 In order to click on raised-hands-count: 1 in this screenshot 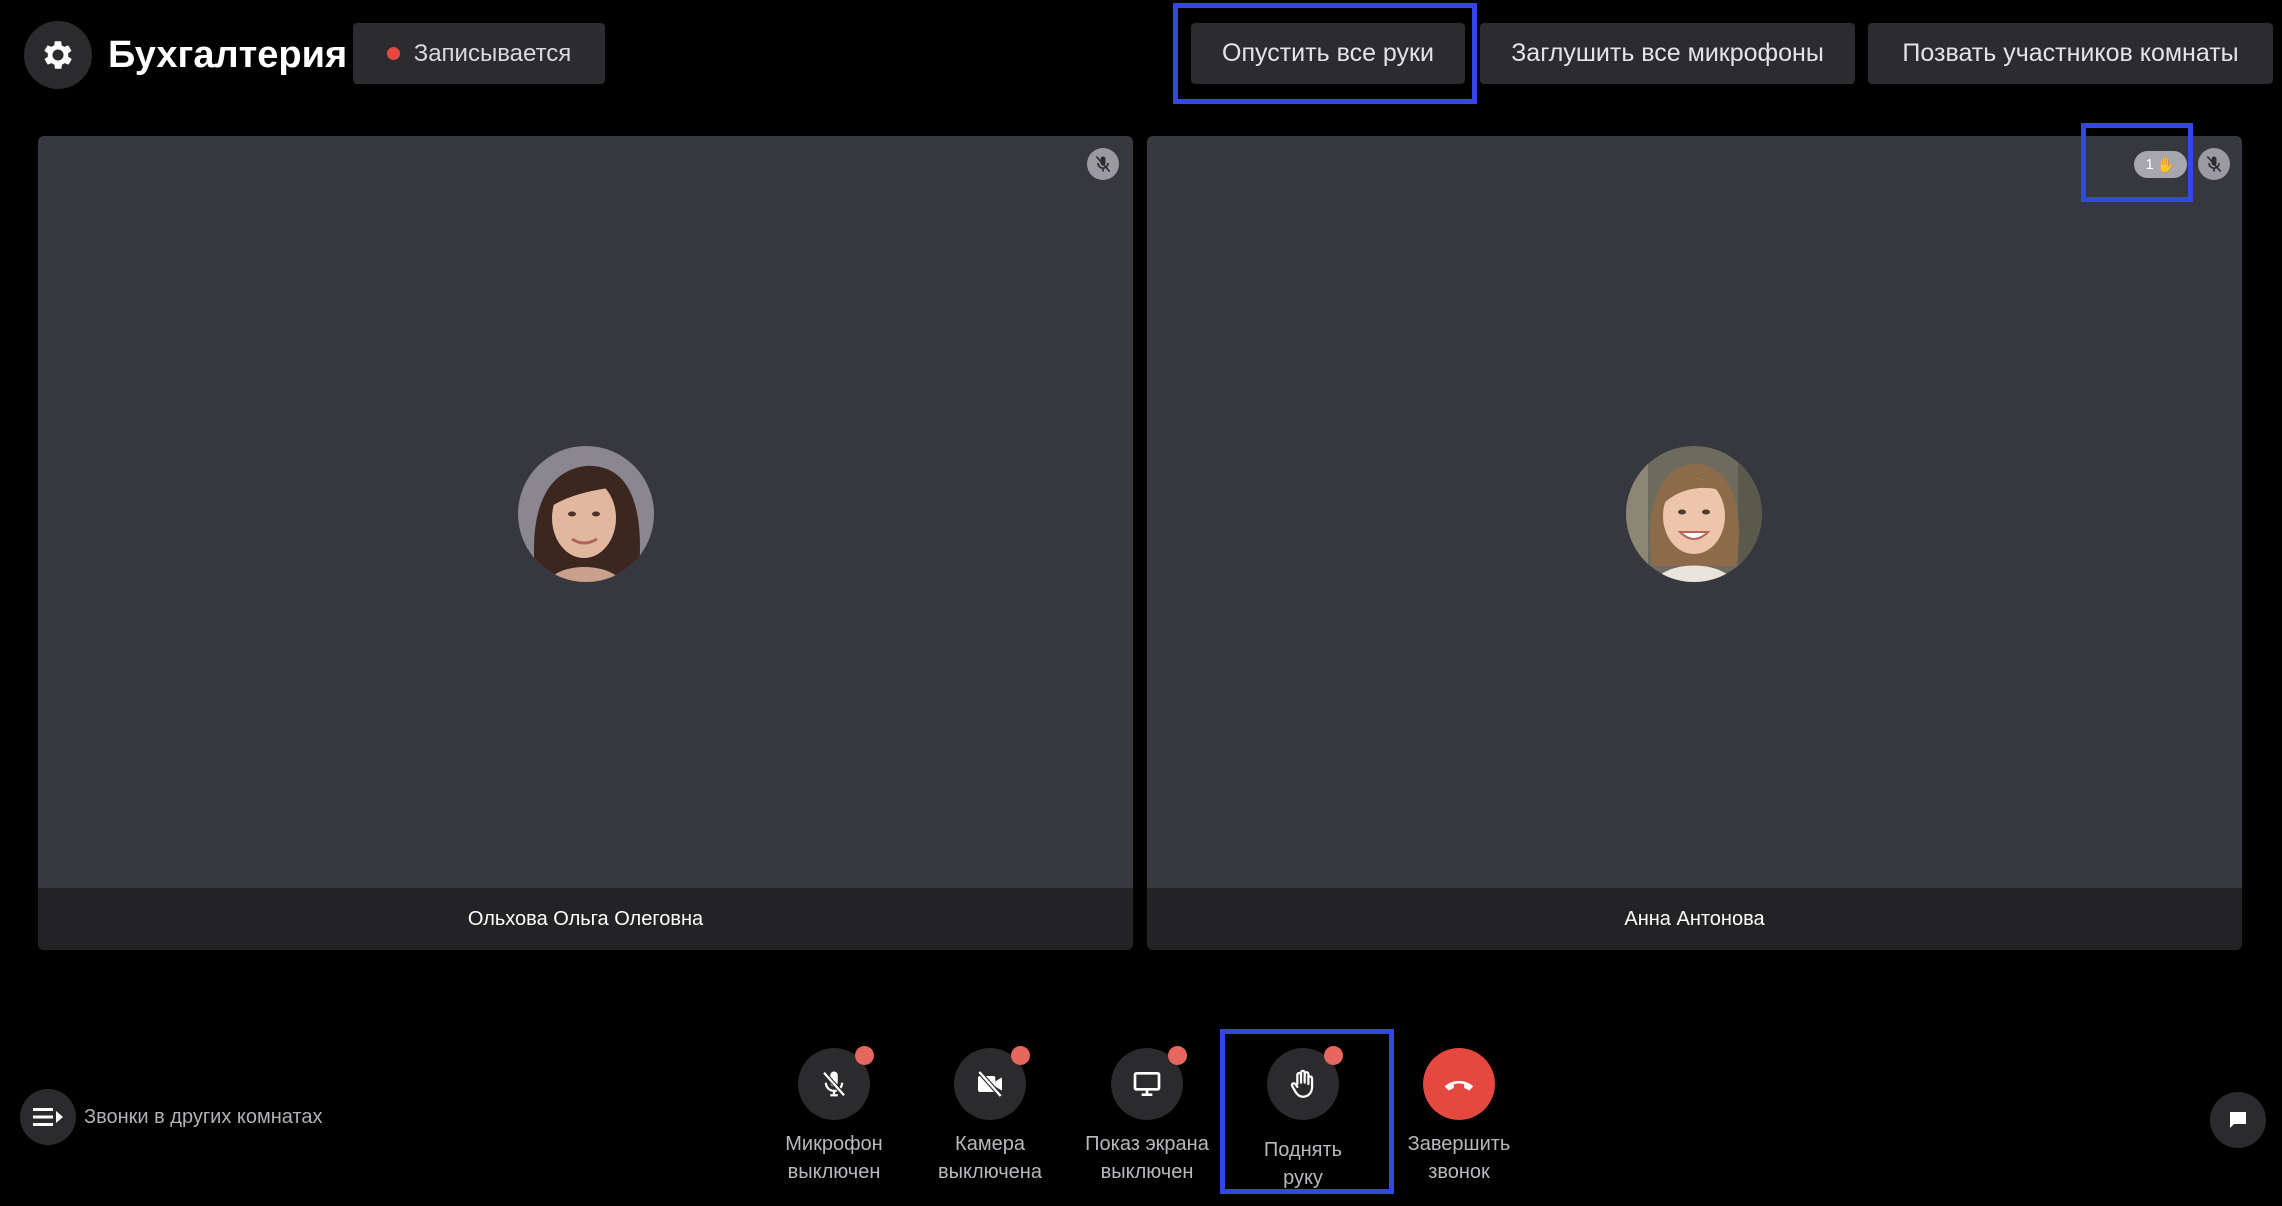, I will do `click(2149, 164)`.